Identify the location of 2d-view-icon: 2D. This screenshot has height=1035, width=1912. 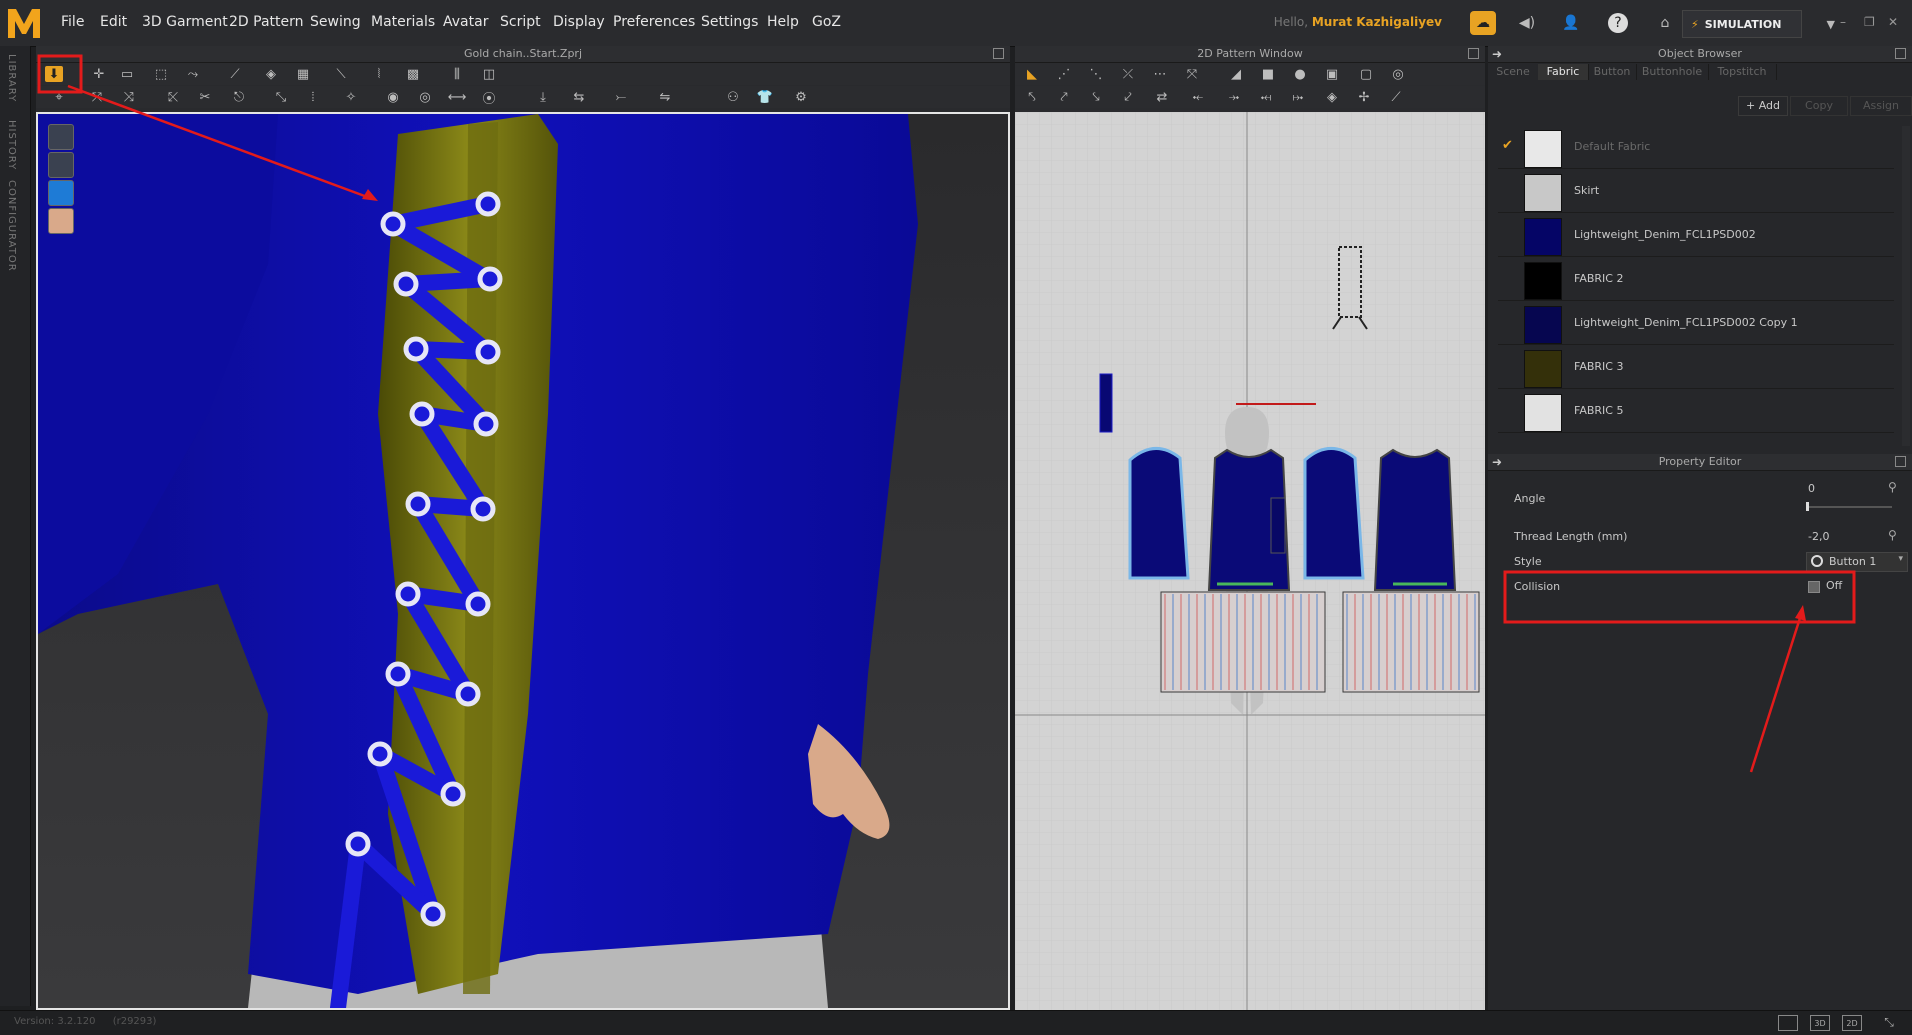
(1852, 1023).